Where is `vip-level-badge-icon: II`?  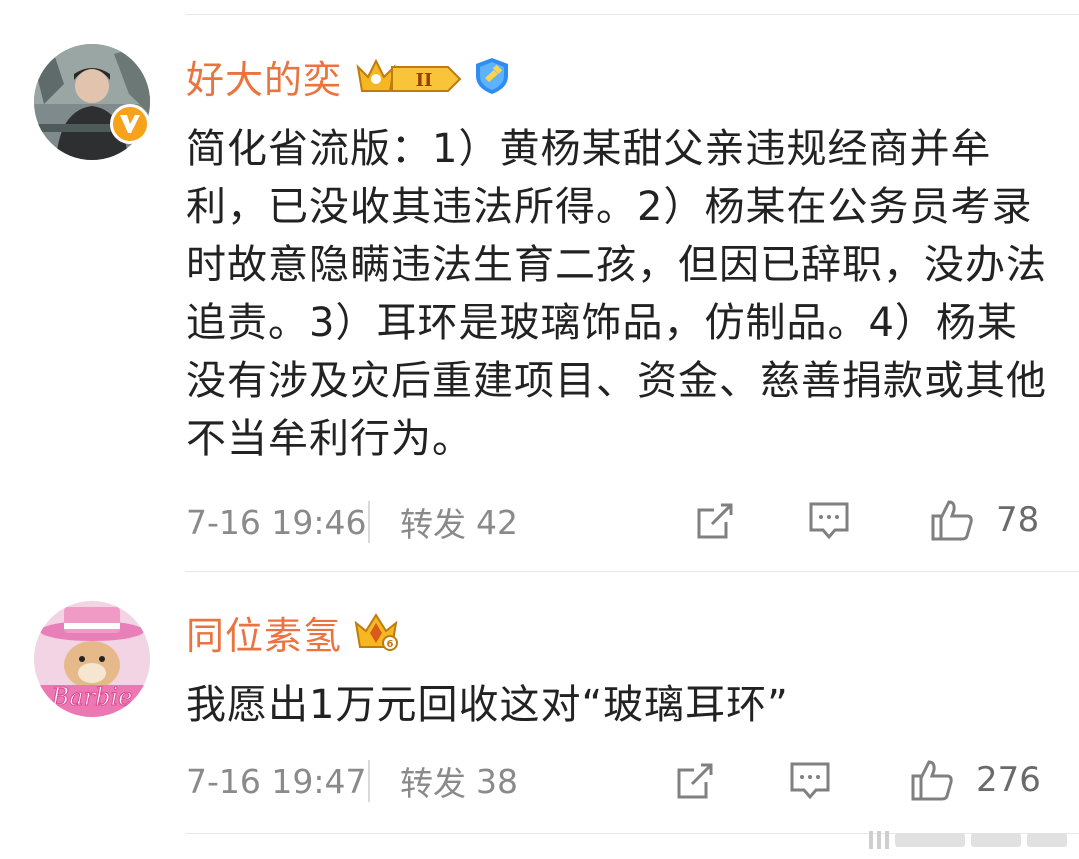 vip-level-badge-icon: II is located at coordinates (408, 76).